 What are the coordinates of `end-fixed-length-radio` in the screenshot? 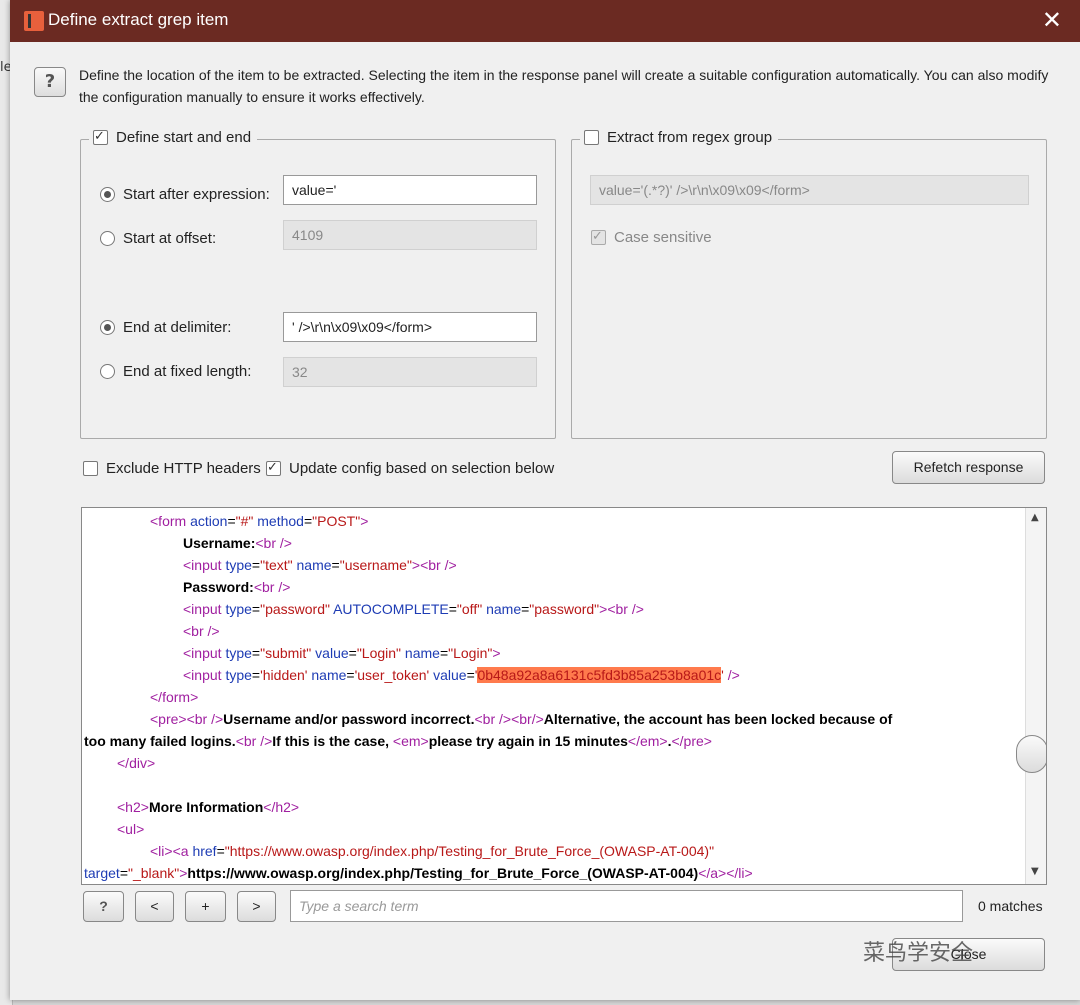 It's located at (107, 371).